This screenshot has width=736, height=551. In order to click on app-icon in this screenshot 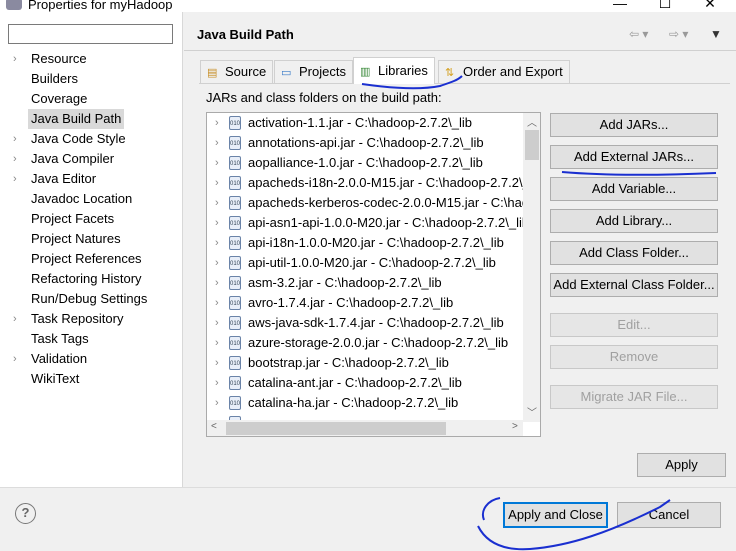, I will do `click(14, 5)`.